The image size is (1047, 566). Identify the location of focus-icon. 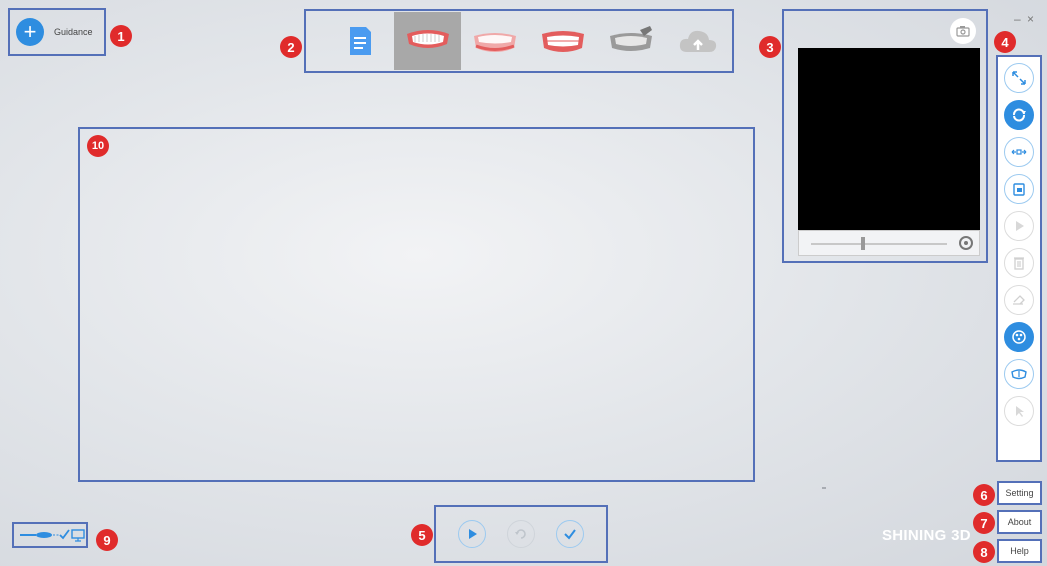
(966, 243).